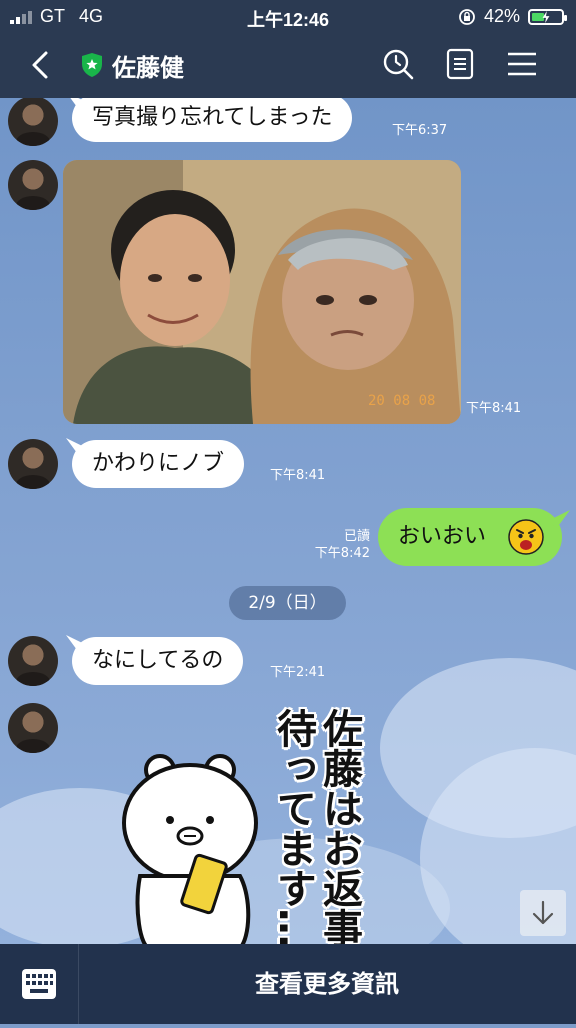 The height and width of the screenshot is (1028, 576). I want to click on message-time: 下午6:37, so click(420, 130).